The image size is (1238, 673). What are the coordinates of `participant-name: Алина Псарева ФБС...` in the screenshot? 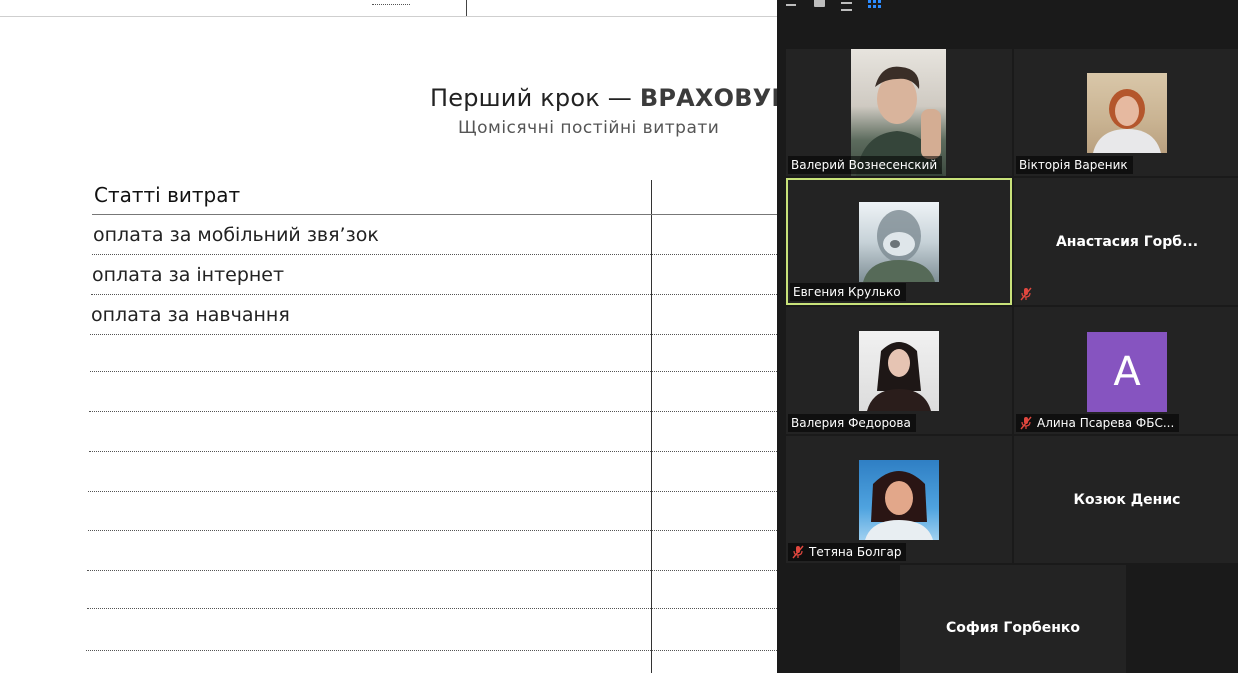 It's located at (1106, 423).